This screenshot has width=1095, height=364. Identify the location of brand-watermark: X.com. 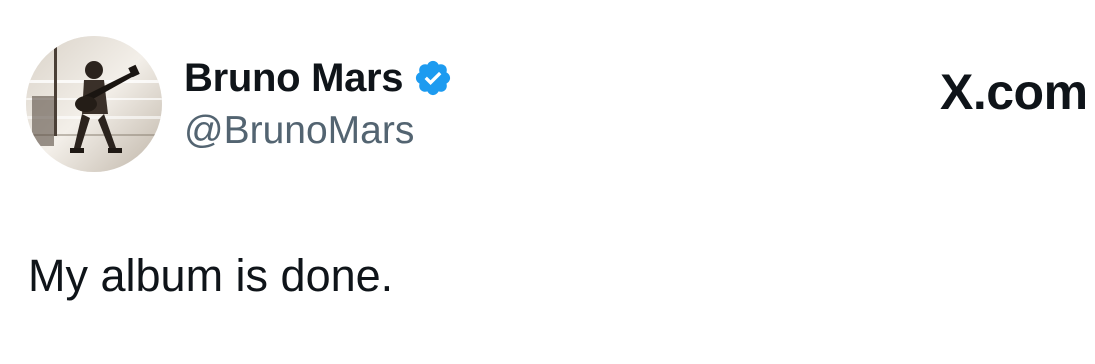
(1014, 92).